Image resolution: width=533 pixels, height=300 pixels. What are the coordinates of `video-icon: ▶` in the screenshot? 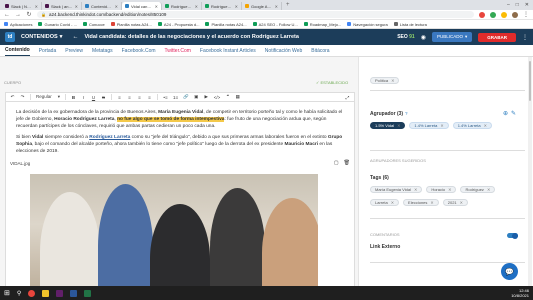 It's located at (206, 97).